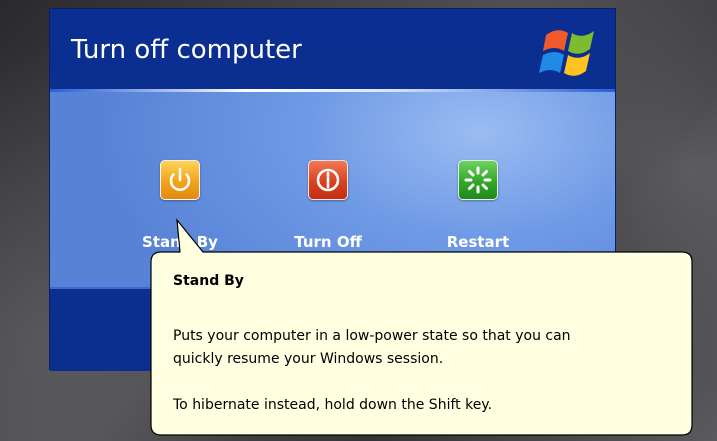 The width and height of the screenshot is (717, 441). Describe the element at coordinates (566, 53) in the screenshot. I see `windows-logo-icon` at that location.